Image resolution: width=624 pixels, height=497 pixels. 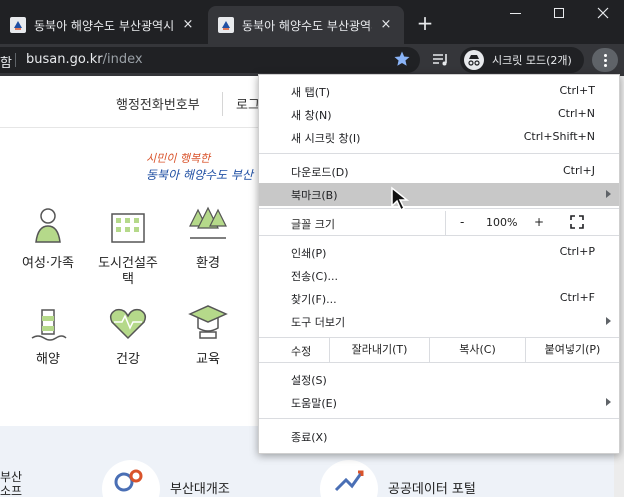 I want to click on menu-new-window: 새 창(N) Ctrl+N, so click(x=439, y=114).